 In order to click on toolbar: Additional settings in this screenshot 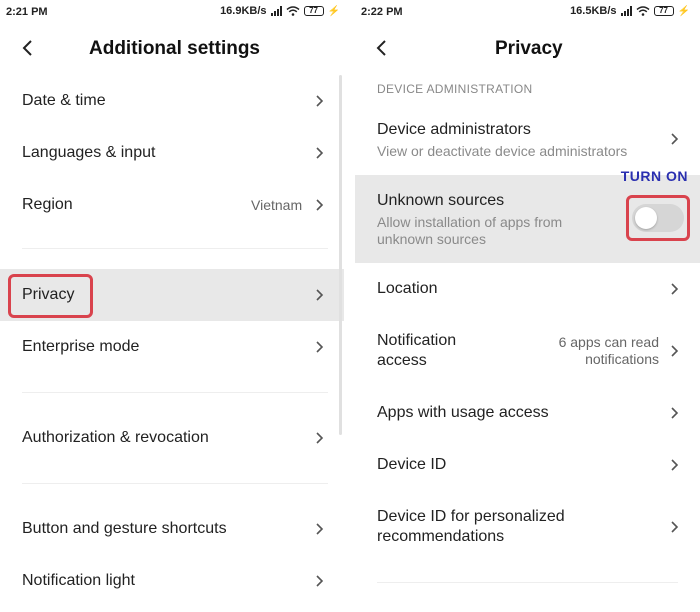, I will do `click(175, 50)`.